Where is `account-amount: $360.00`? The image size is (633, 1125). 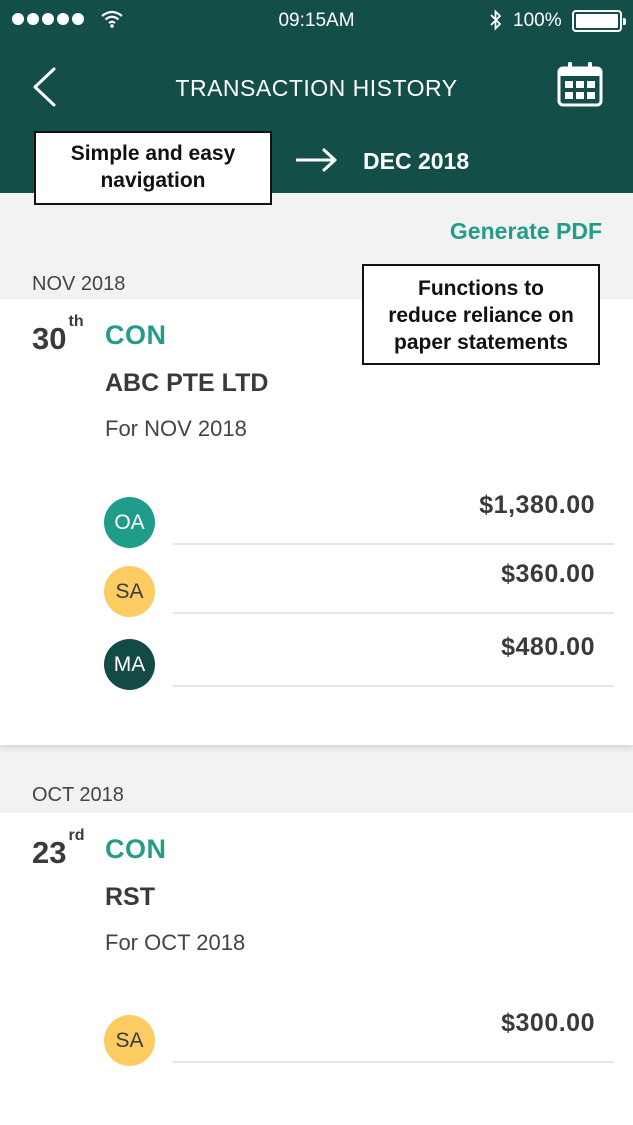
account-amount: $360.00 is located at coordinates (548, 574).